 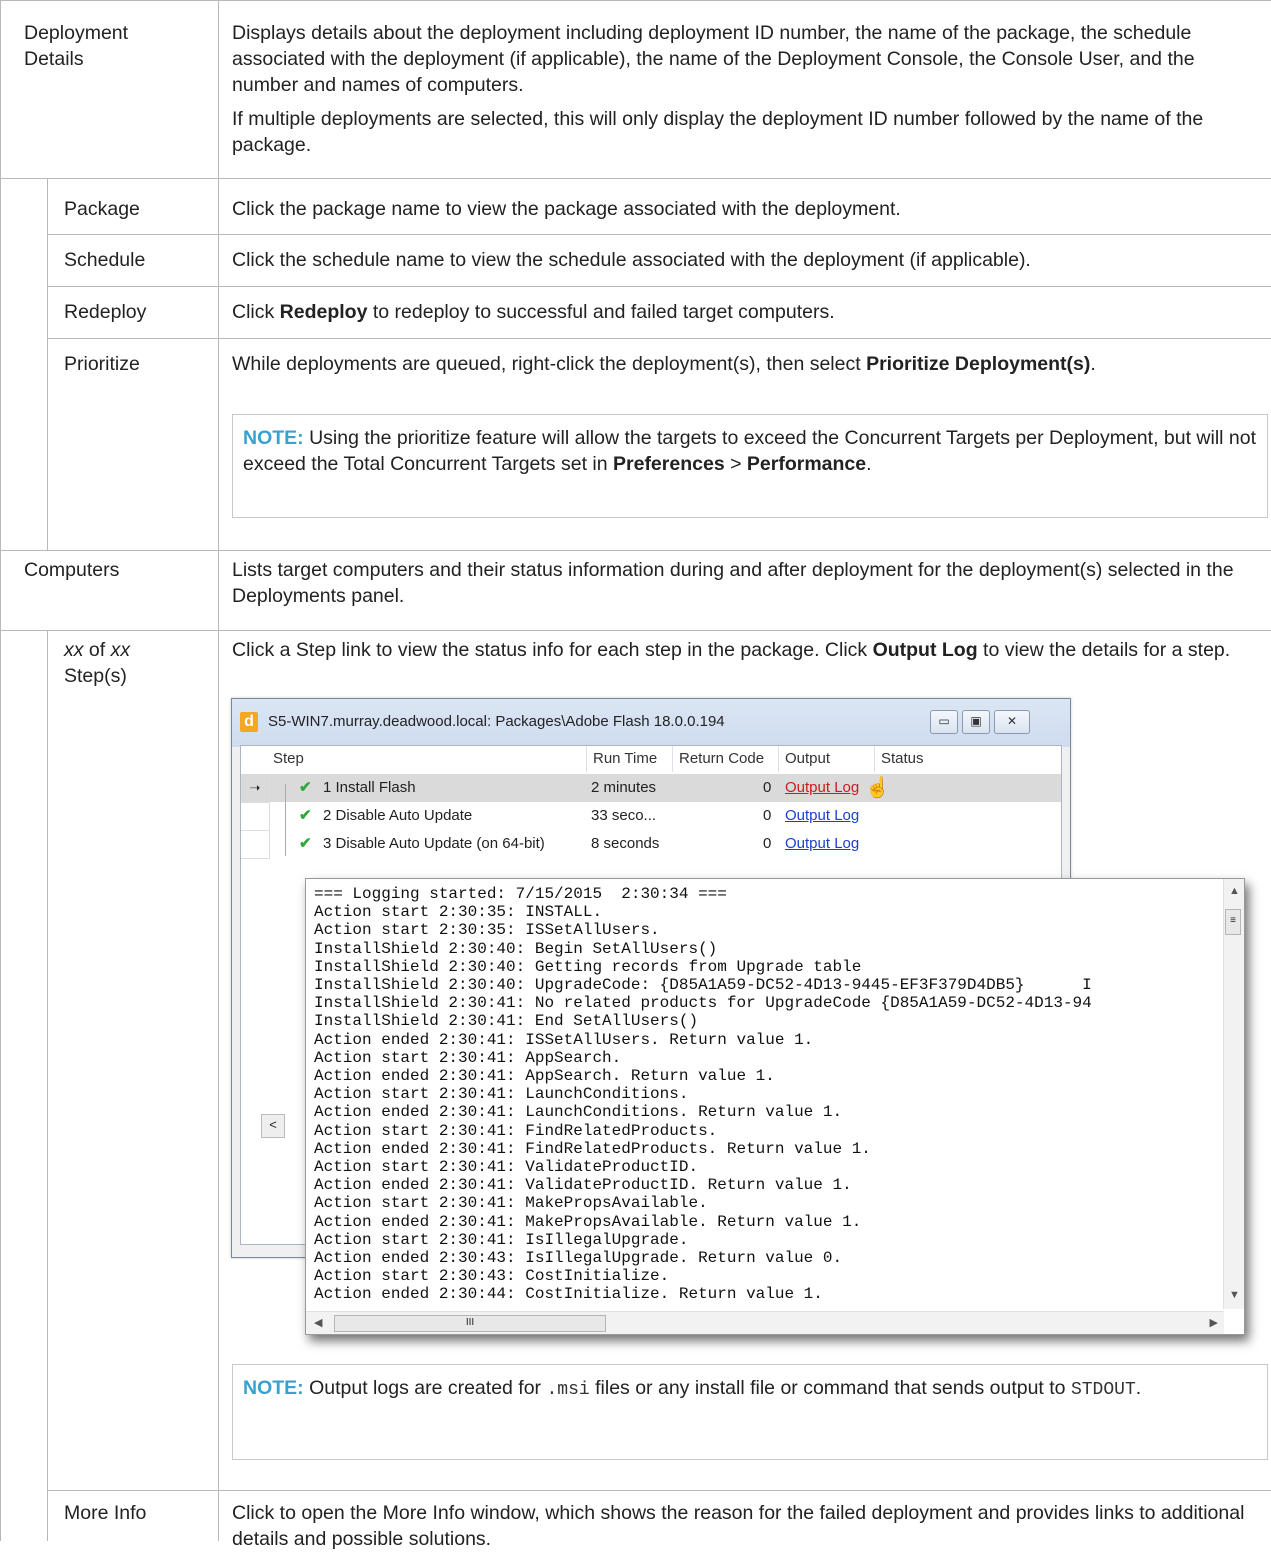 What do you see at coordinates (0, 770) in the screenshot?
I see `table-border-left` at bounding box center [0, 770].